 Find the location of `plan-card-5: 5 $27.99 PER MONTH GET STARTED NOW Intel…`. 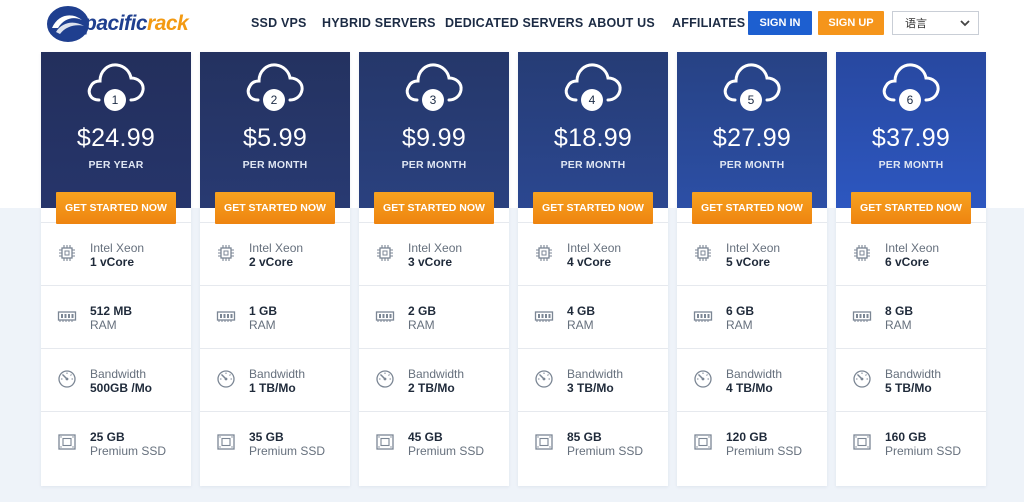

plan-card-5: 5 $27.99 PER MONTH GET STARTED NOW Intel… is located at coordinates (752, 269).